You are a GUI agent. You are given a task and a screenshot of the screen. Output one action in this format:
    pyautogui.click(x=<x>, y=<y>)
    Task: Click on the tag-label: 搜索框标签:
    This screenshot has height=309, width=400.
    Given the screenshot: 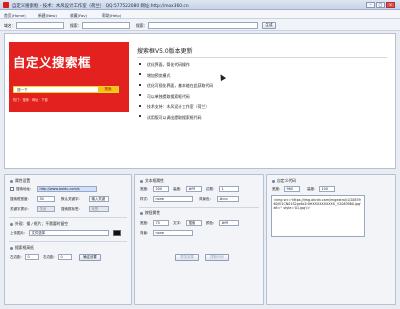 What is the action you would take?
    pyautogui.click(x=70, y=209)
    